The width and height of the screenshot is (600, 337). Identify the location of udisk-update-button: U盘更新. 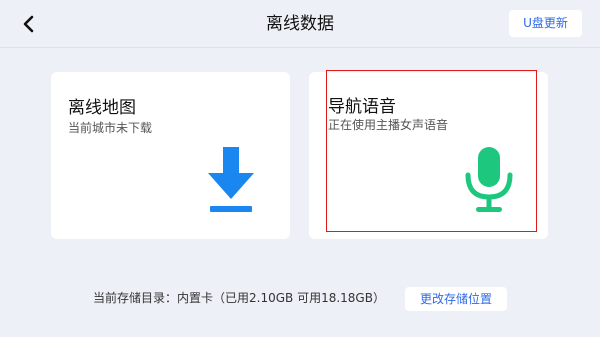
(545, 23).